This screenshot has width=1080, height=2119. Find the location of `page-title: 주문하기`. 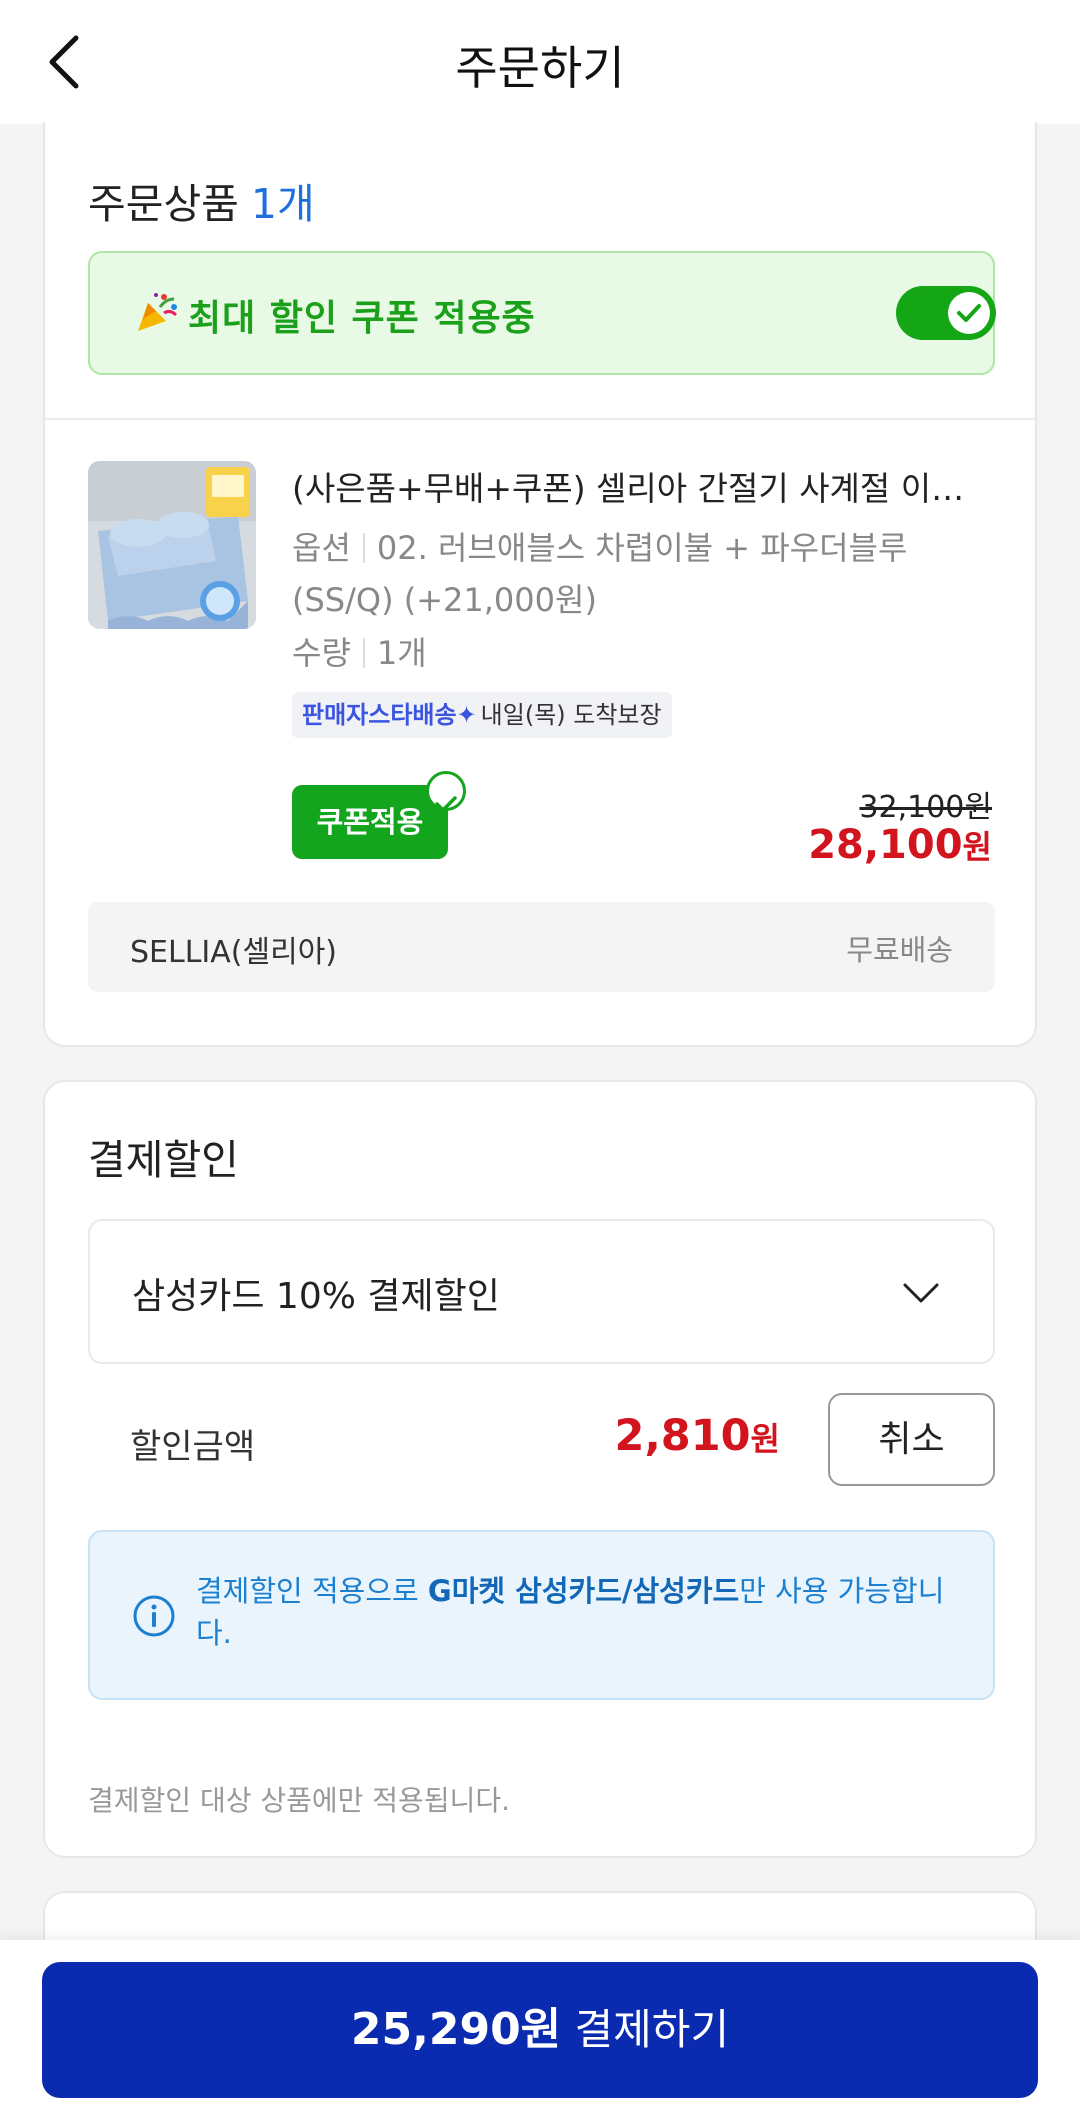

page-title: 주문하기 is located at coordinates (540, 68).